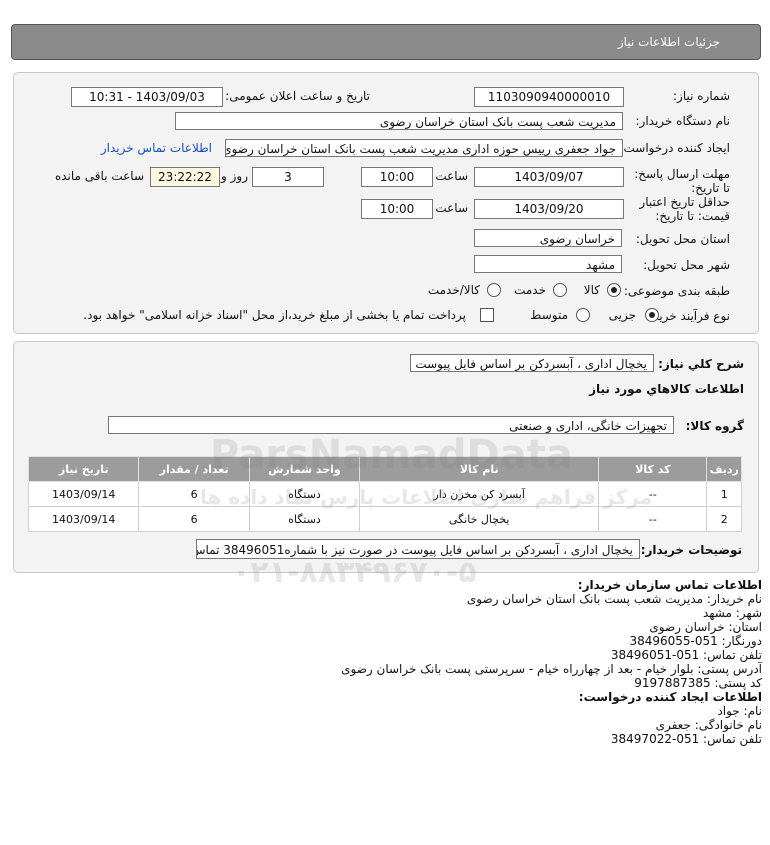 This screenshot has height=845, width=770. Describe the element at coordinates (487, 315) in the screenshot. I see `treasury-payment-checkbox` at that location.